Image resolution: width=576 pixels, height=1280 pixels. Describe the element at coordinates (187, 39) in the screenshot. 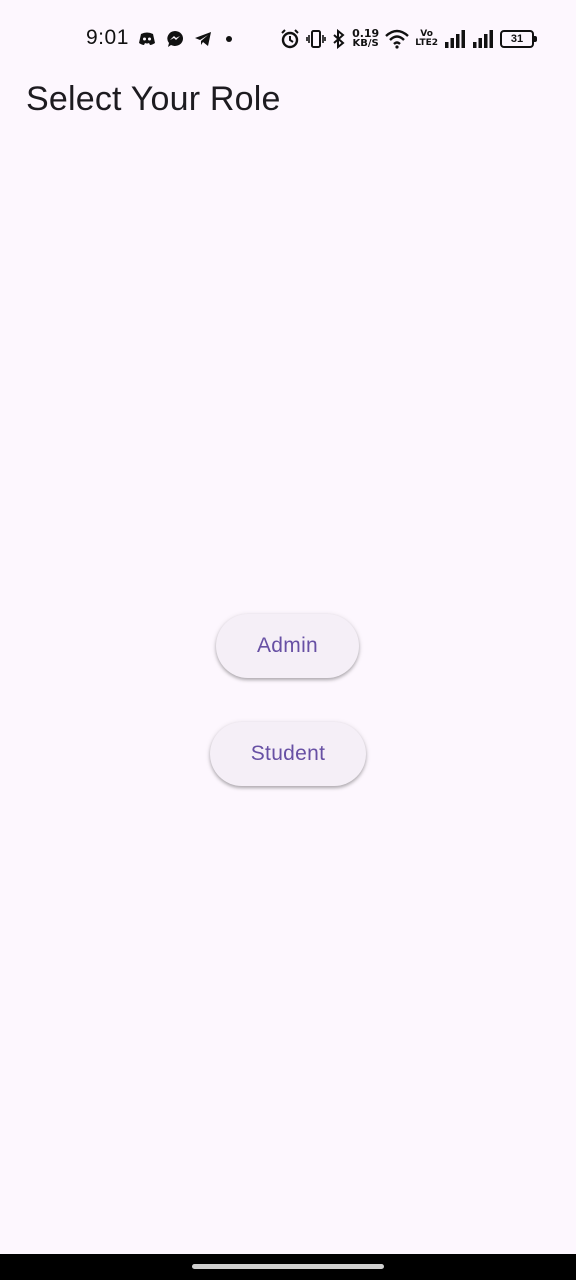

I see `notification-icons` at that location.